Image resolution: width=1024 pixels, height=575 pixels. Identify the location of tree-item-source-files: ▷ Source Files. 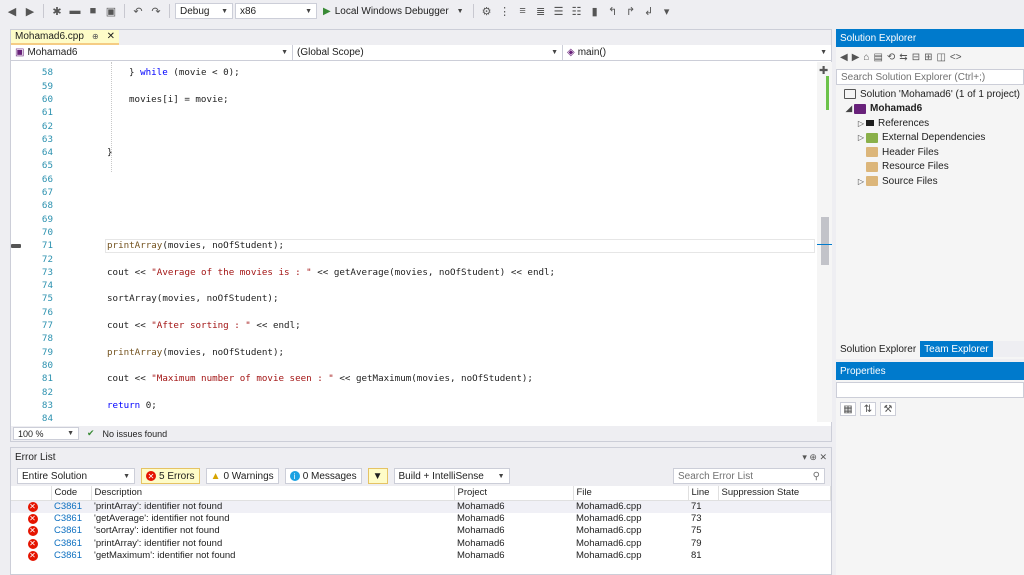
(930, 181).